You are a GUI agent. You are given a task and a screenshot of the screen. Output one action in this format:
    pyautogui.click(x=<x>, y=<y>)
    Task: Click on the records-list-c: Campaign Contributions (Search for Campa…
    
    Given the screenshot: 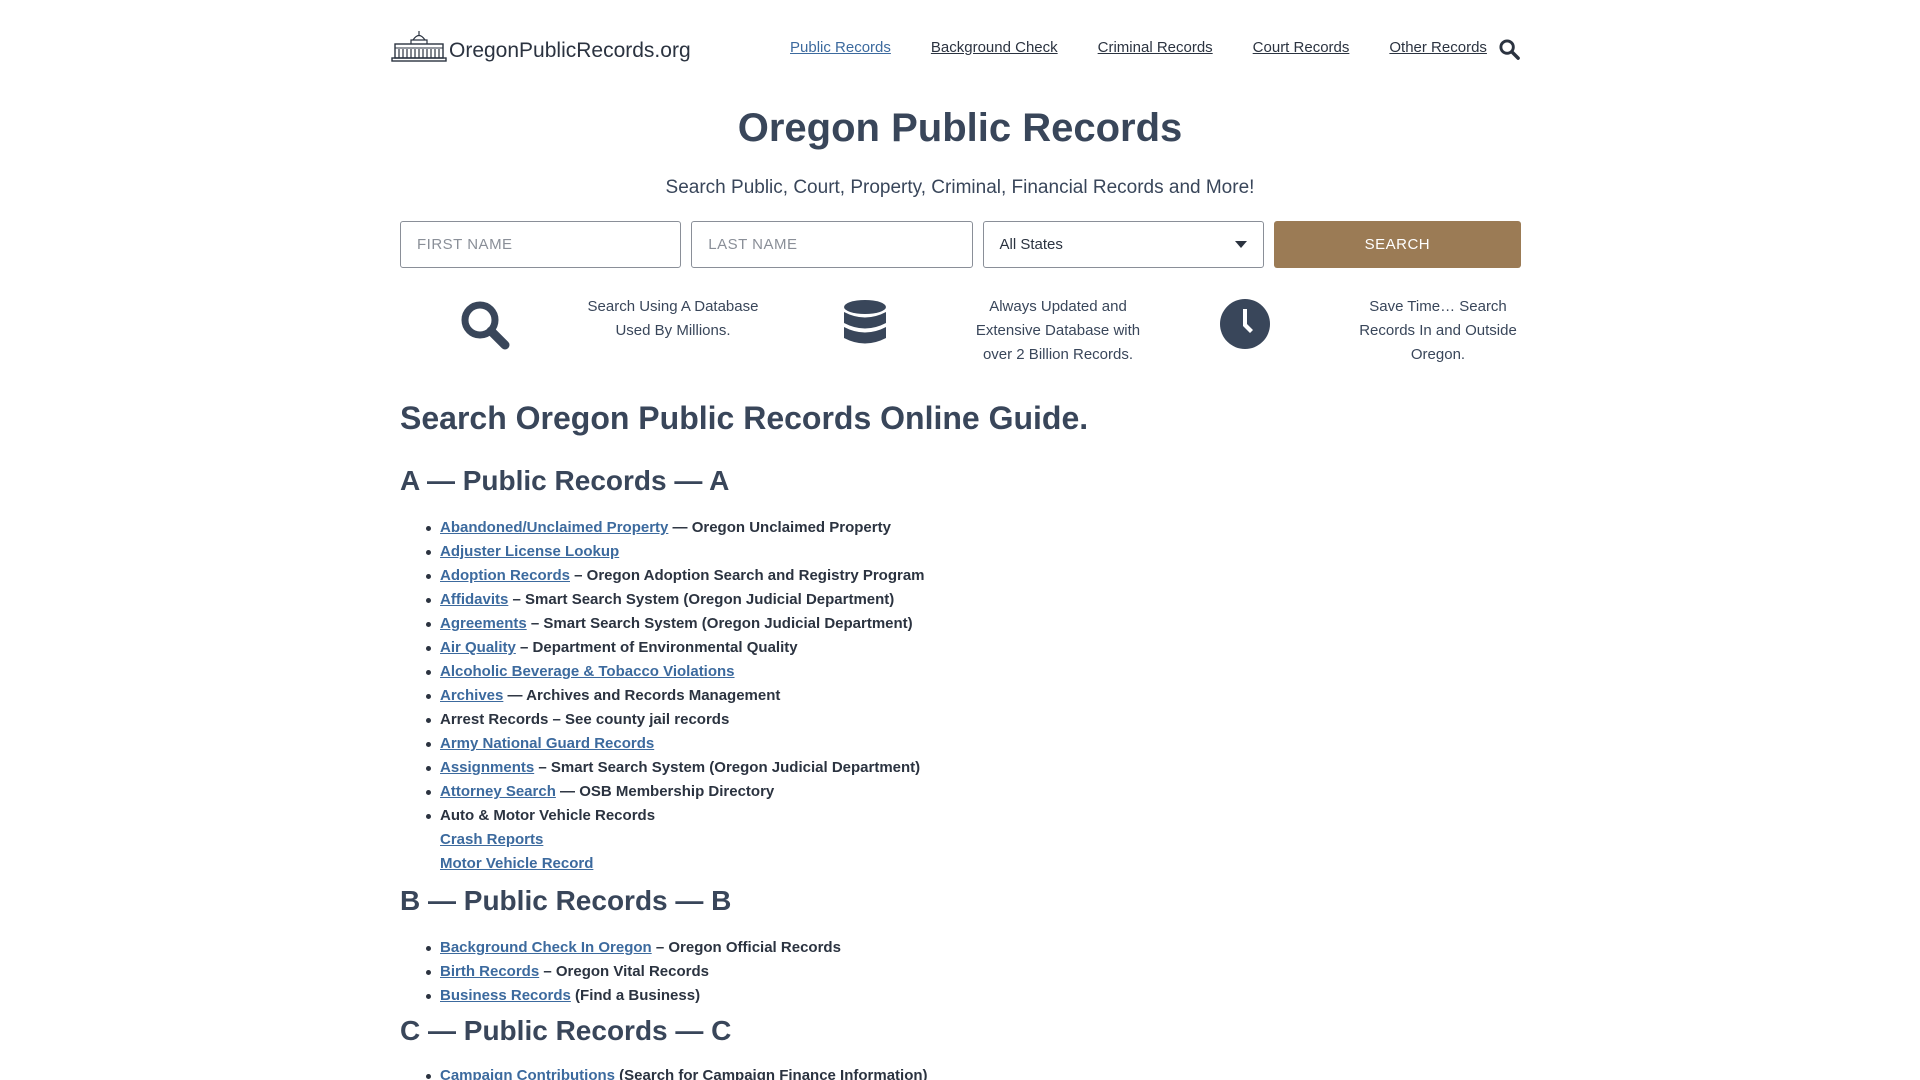 What is the action you would take?
    pyautogui.click(x=677, y=1072)
    